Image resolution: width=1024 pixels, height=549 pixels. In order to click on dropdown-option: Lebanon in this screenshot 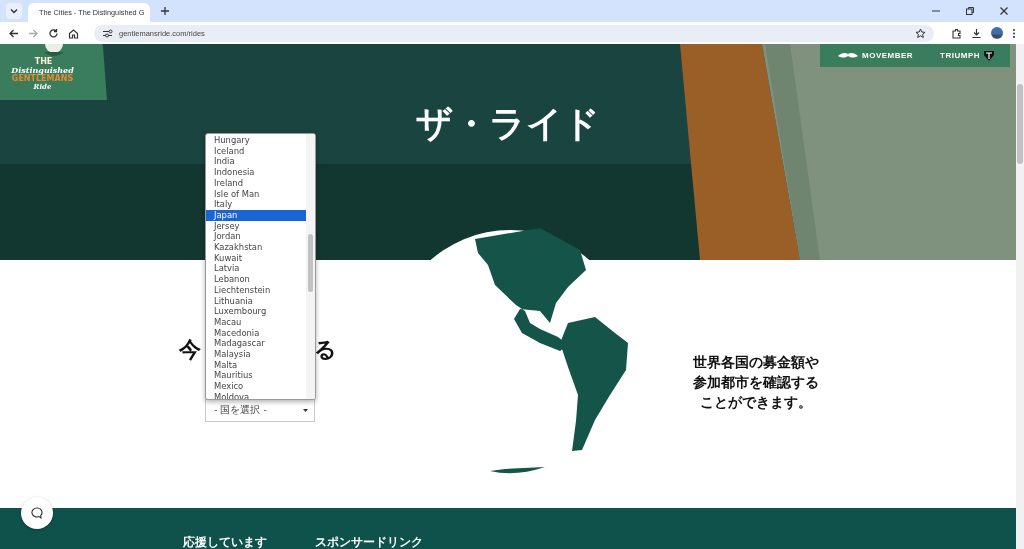, I will do `click(256, 279)`.